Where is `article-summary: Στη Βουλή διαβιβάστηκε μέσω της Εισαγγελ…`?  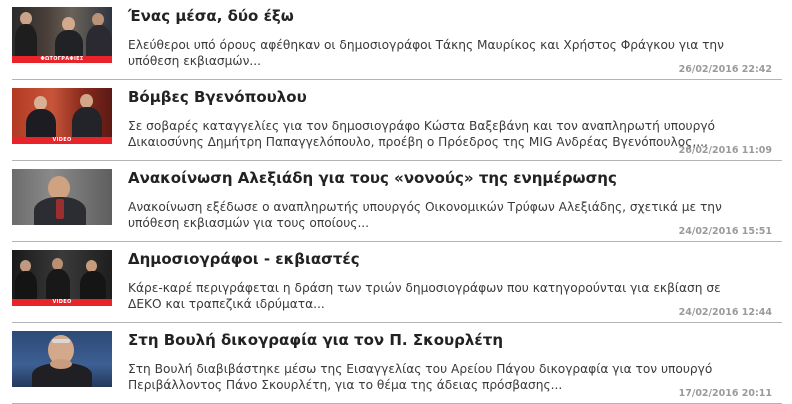
article-summary: Στη Βουλή διαβιβάστηκε μέσω της Εισαγγελ… is located at coordinates (420, 377).